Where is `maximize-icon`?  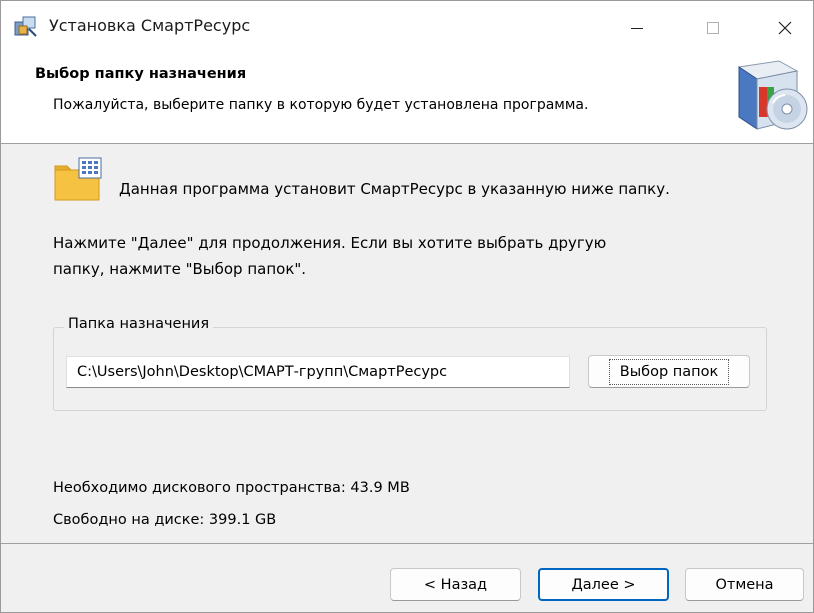 maximize-icon is located at coordinates (713, 28).